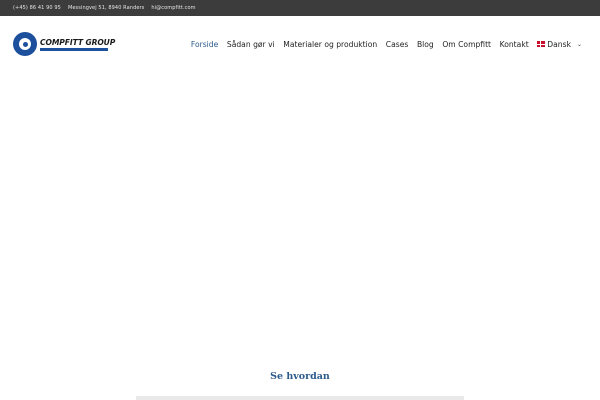 This screenshot has height=400, width=600. I want to click on language-switcher: Dansk ⌄, so click(559, 44).